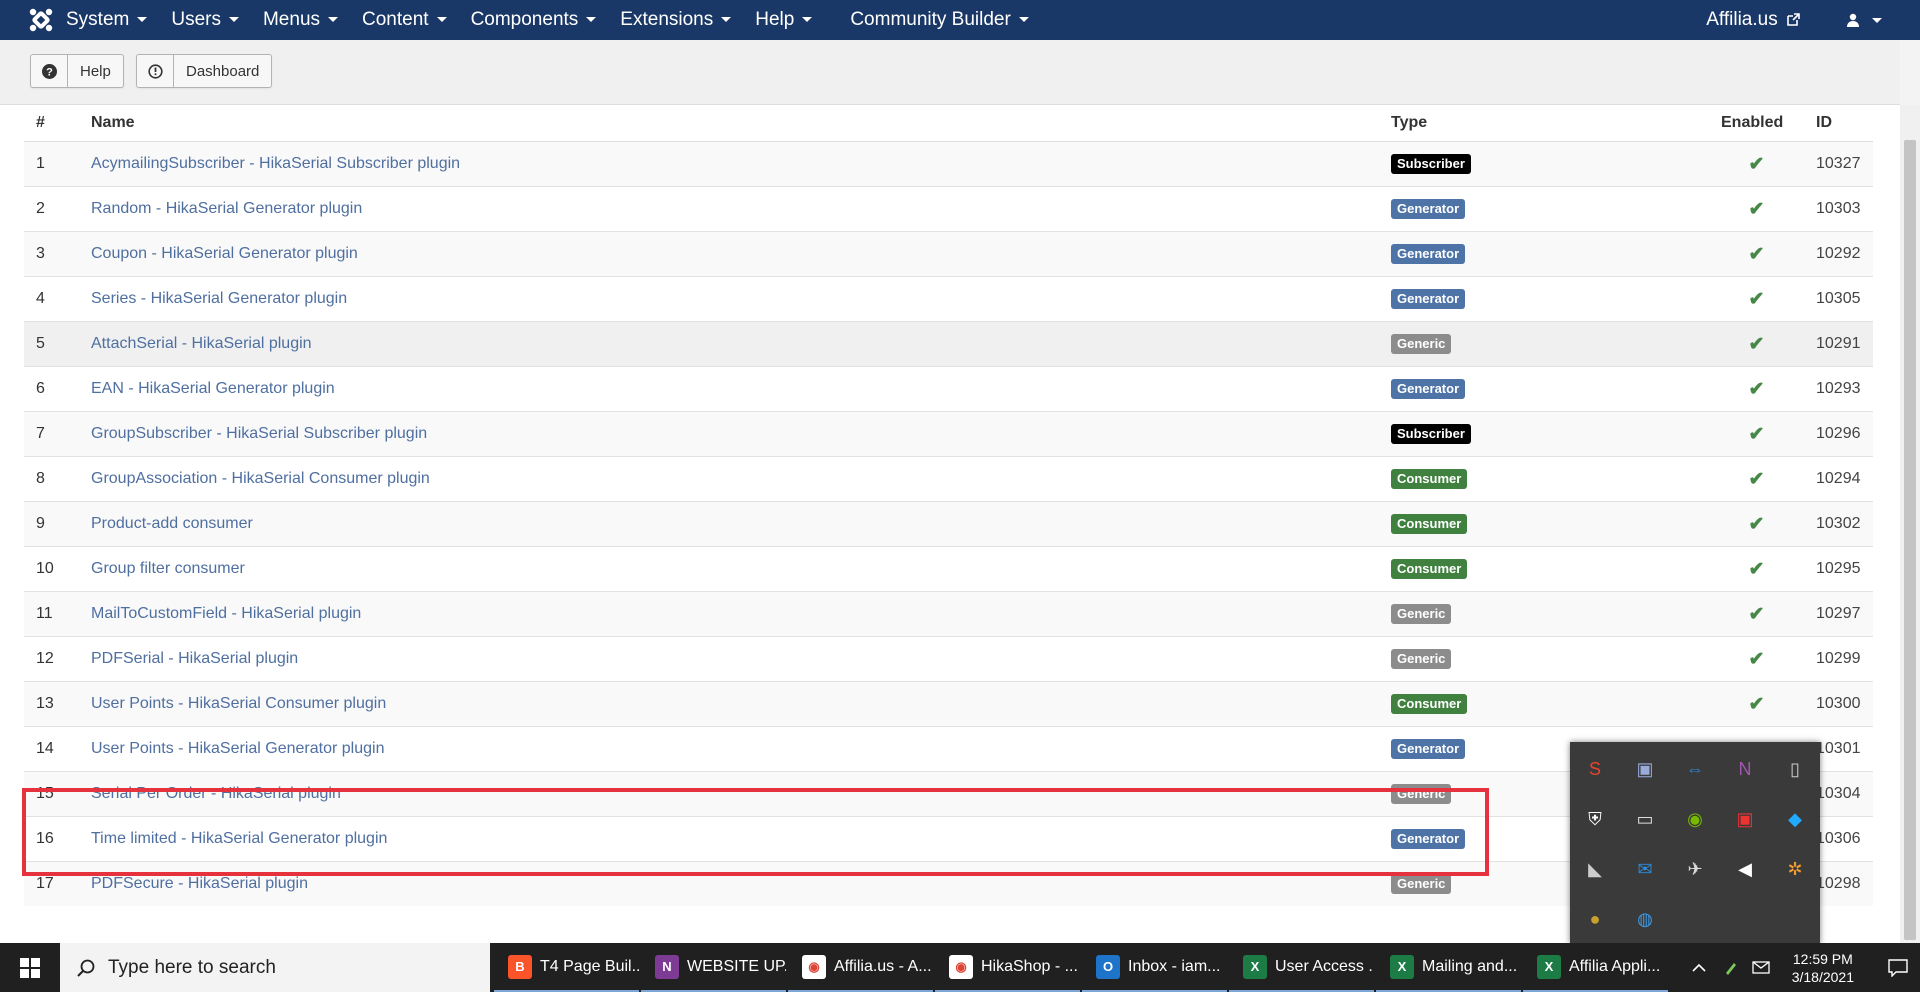  What do you see at coordinates (194, 658) in the screenshot?
I see `plugin-name-link: PDFSerial - HikaSerial plugin` at bounding box center [194, 658].